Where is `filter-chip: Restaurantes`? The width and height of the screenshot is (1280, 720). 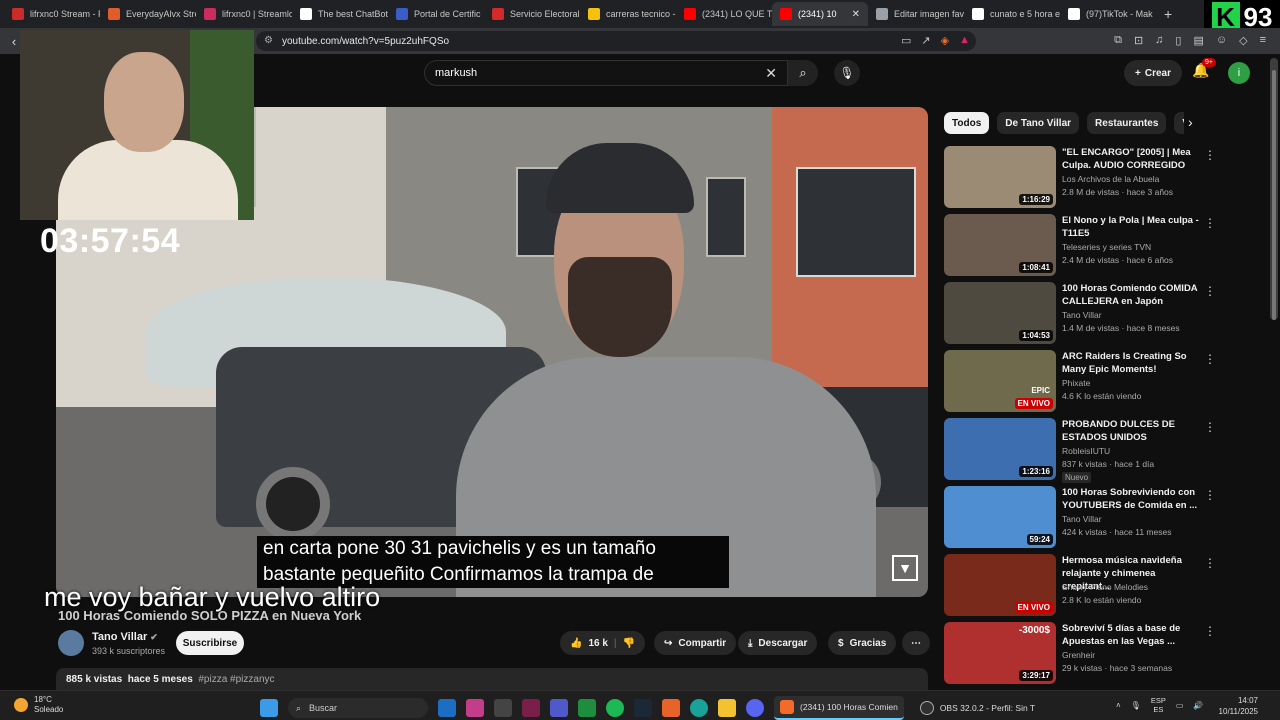
filter-chip: Restaurantes is located at coordinates (1127, 123).